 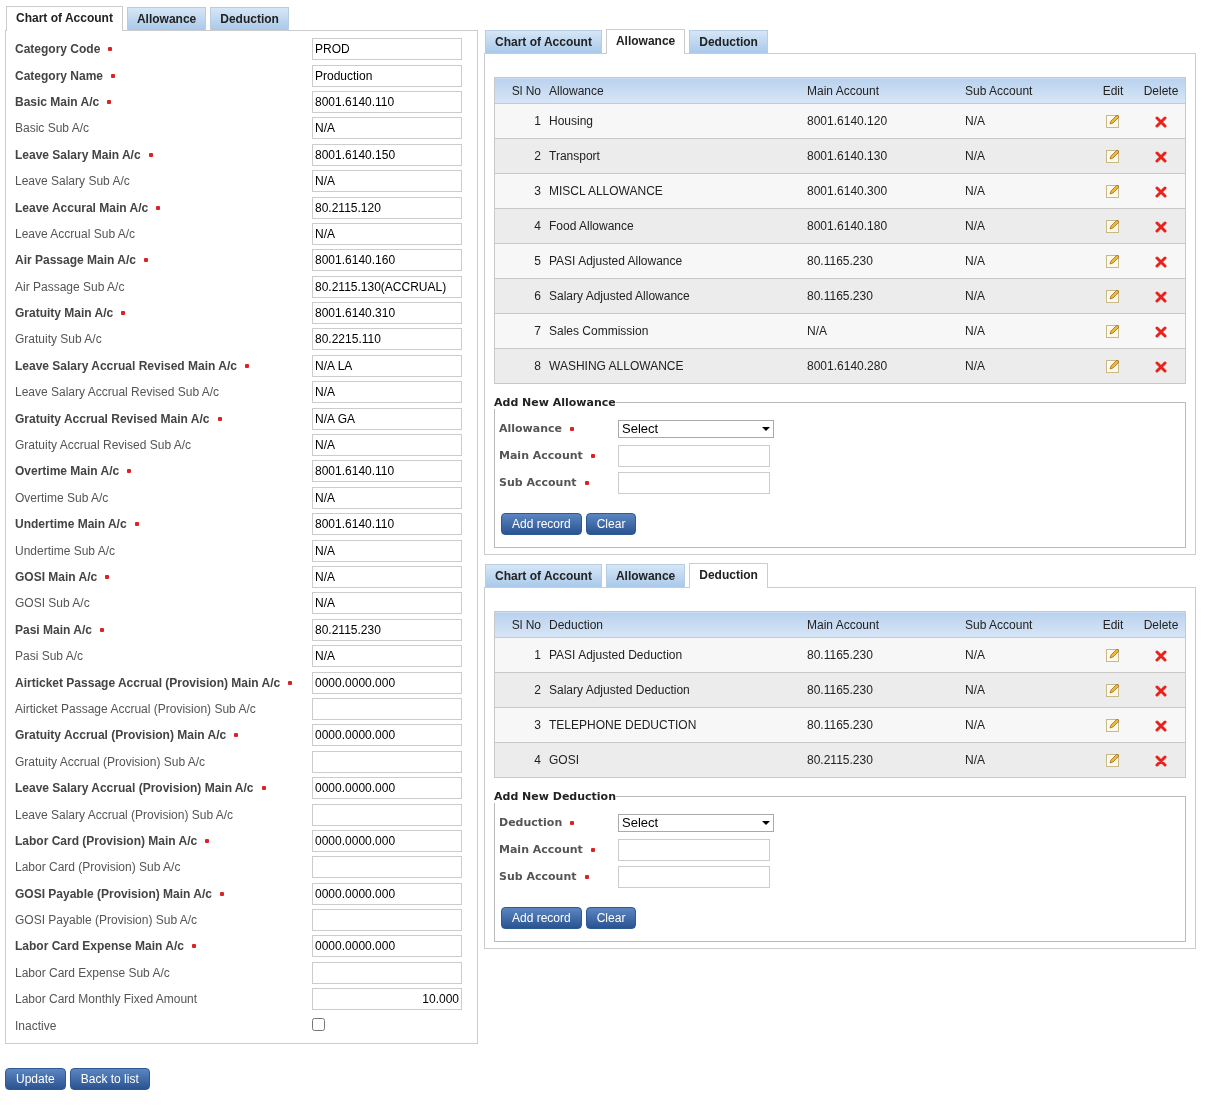 What do you see at coordinates (882, 655) in the screenshot?
I see `table-cell: 80.1165.230` at bounding box center [882, 655].